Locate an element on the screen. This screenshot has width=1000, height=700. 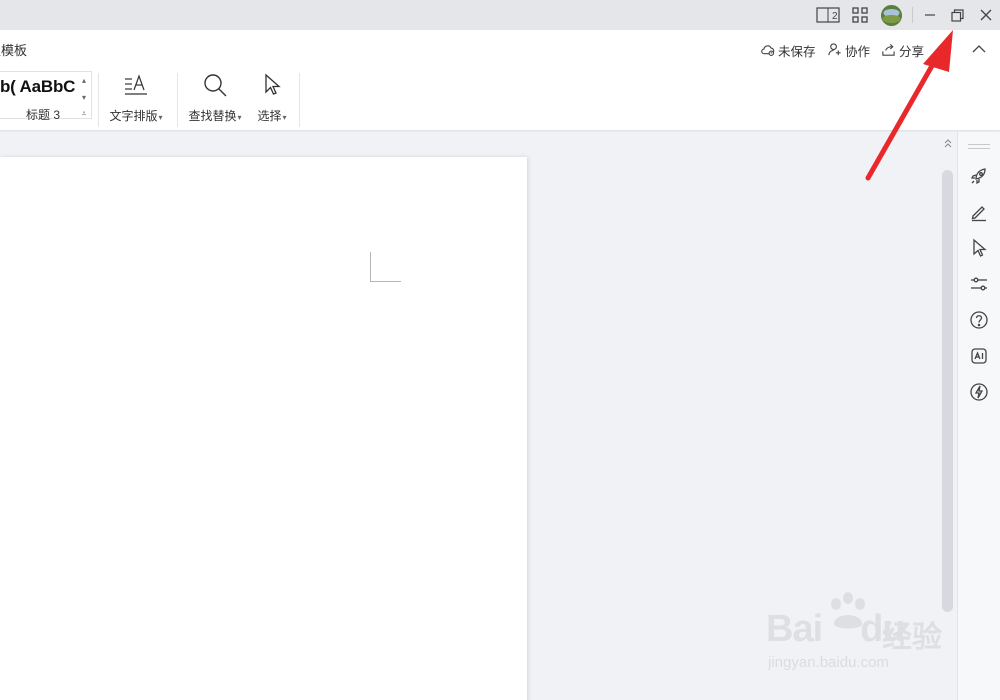
tab-templates: 板模板 is located at coordinates (13, 49).